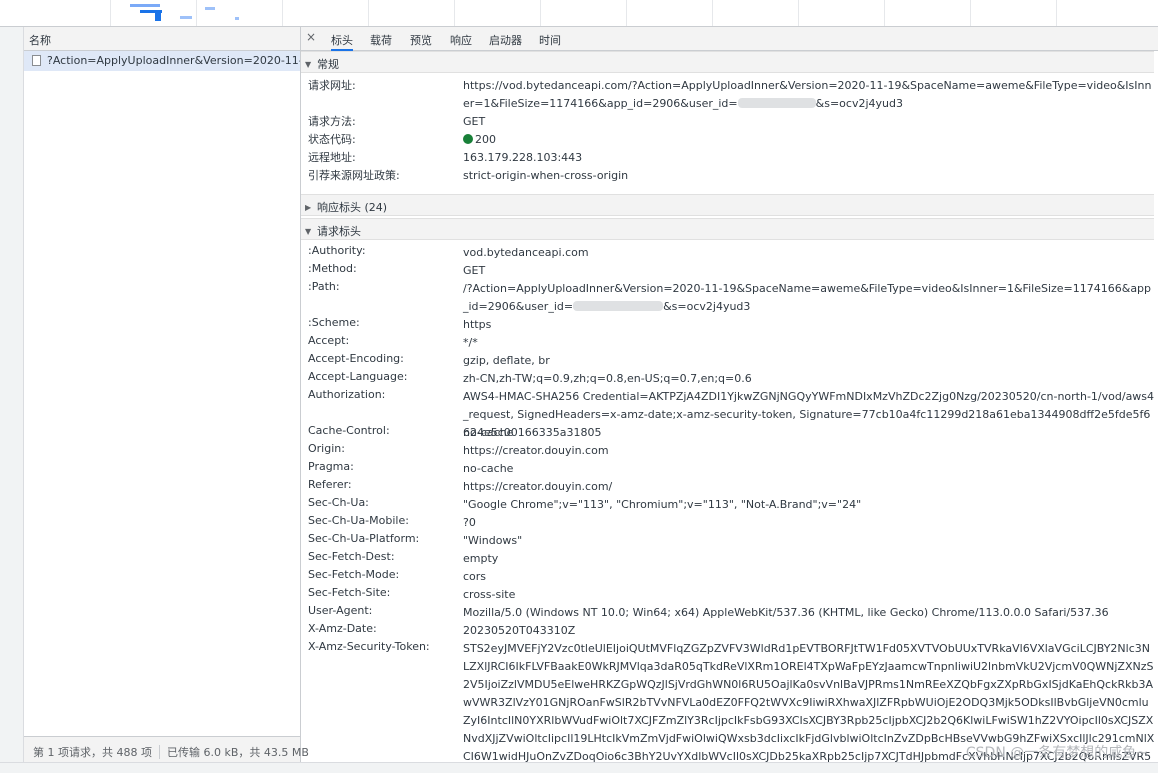  What do you see at coordinates (474, 270) in the screenshot?
I see `header-value: GET` at bounding box center [474, 270].